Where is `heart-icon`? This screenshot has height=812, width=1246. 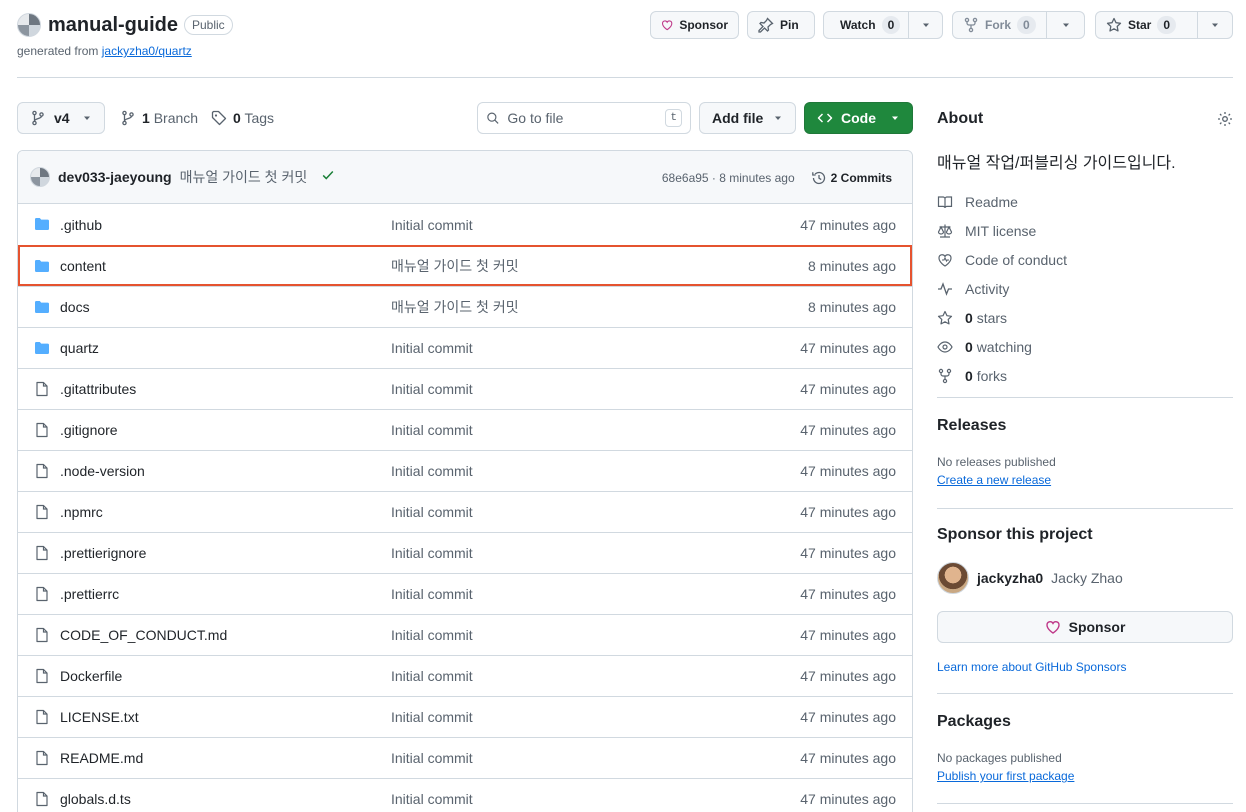
heart-icon is located at coordinates (1052, 627).